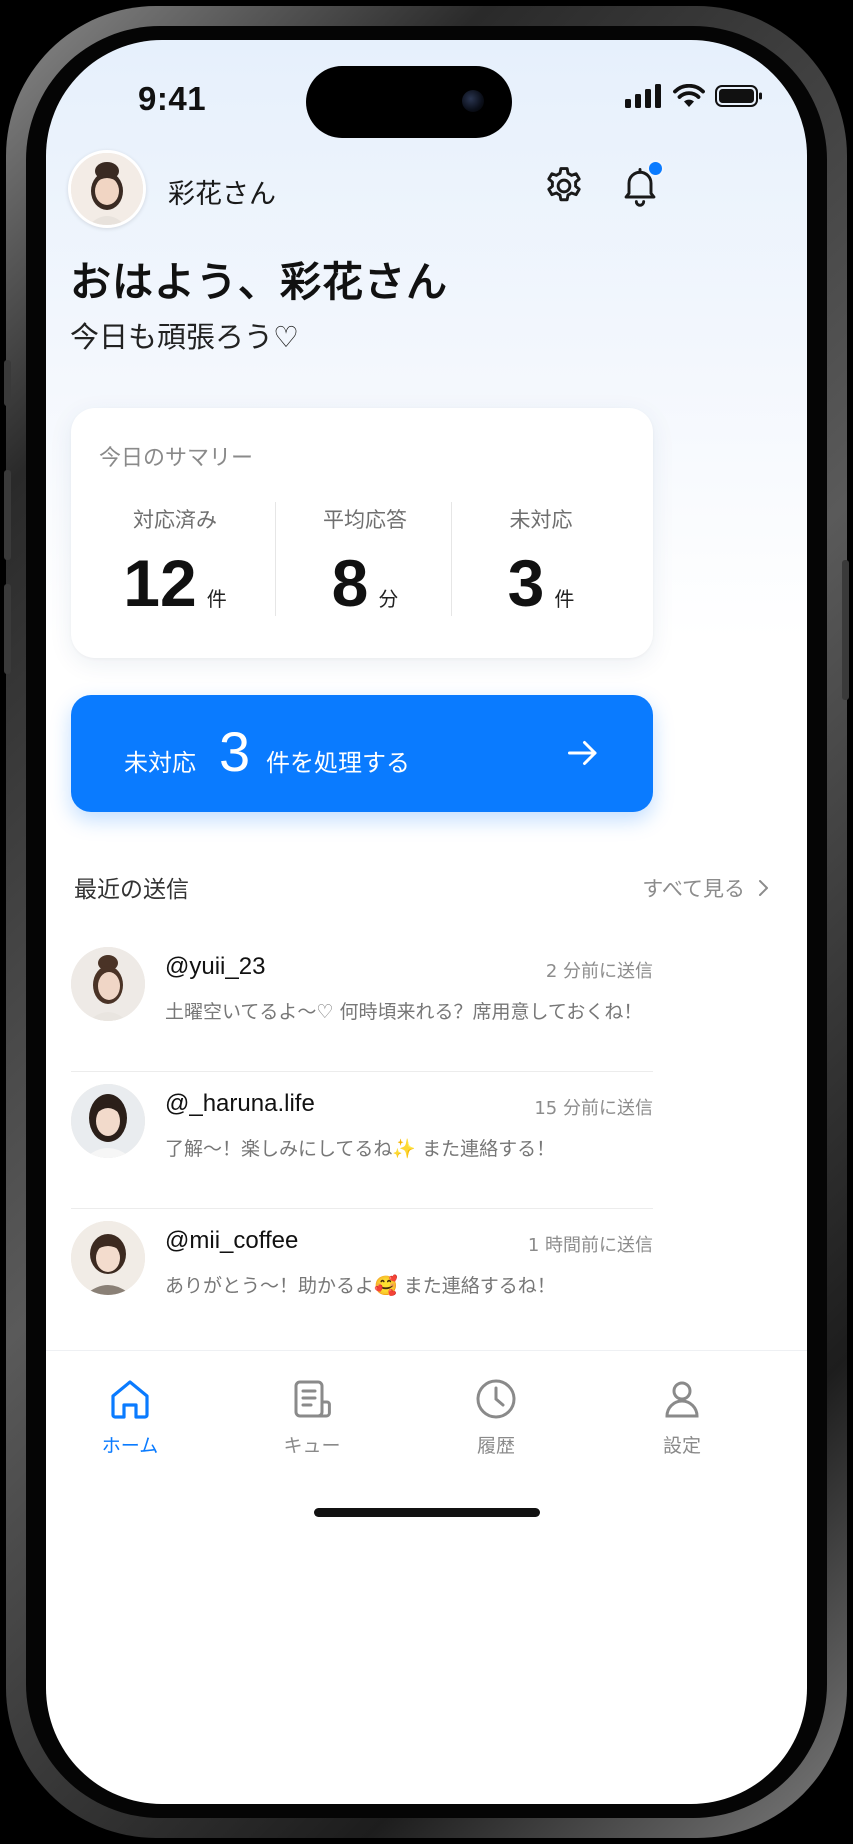  I want to click on tab-label: 履歴, so click(495, 1446).